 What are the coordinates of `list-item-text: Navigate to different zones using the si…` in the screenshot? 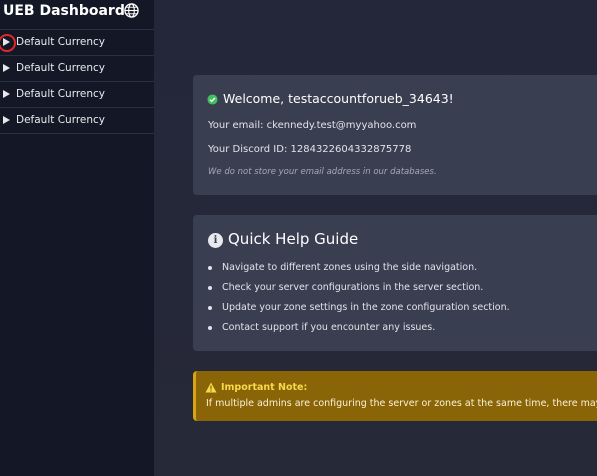 It's located at (350, 267).